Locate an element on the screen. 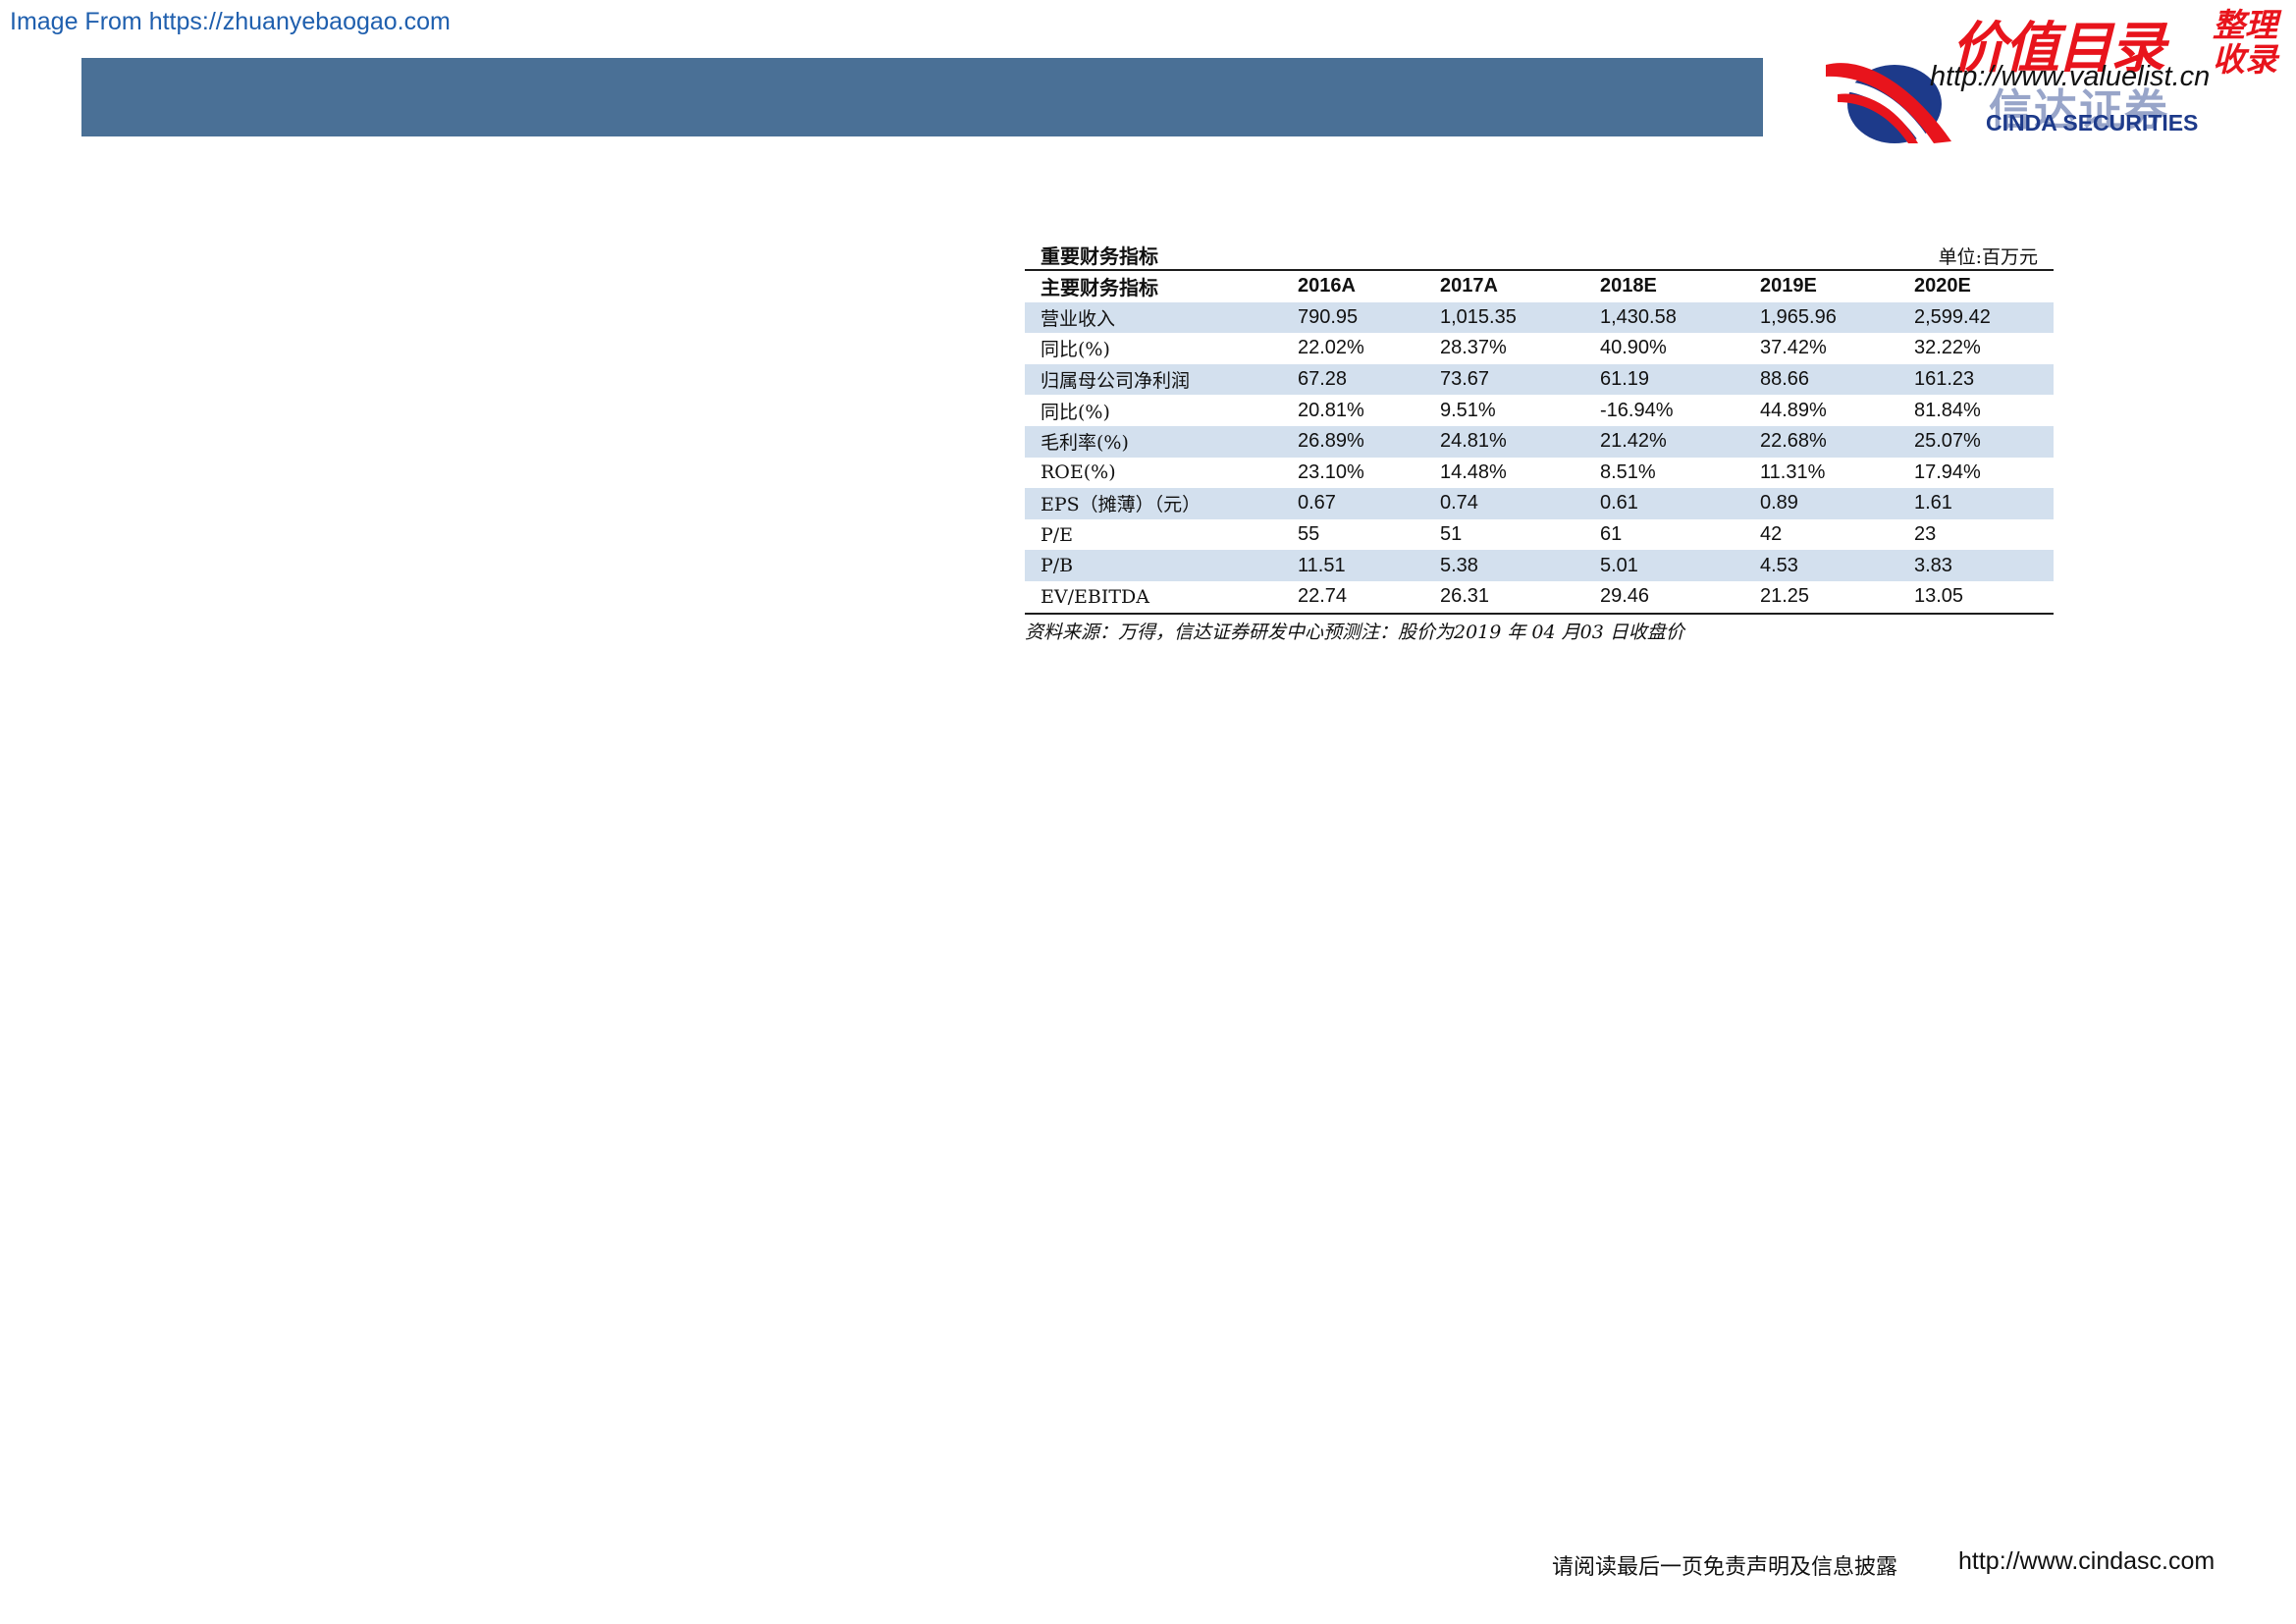 The height and width of the screenshot is (1624, 2296). table-cell: 22.02% is located at coordinates (1331, 348).